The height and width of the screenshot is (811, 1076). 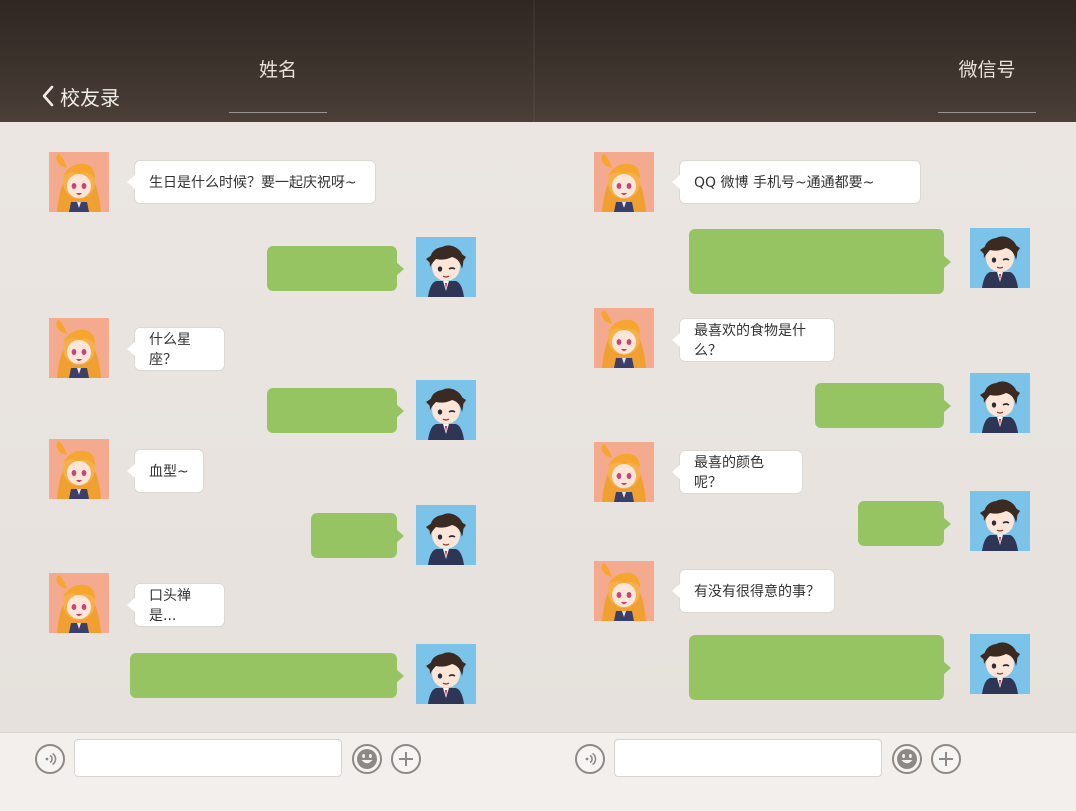 I want to click on question-text: 生日是什么时候？要一起庆祝呀~, so click(x=253, y=183).